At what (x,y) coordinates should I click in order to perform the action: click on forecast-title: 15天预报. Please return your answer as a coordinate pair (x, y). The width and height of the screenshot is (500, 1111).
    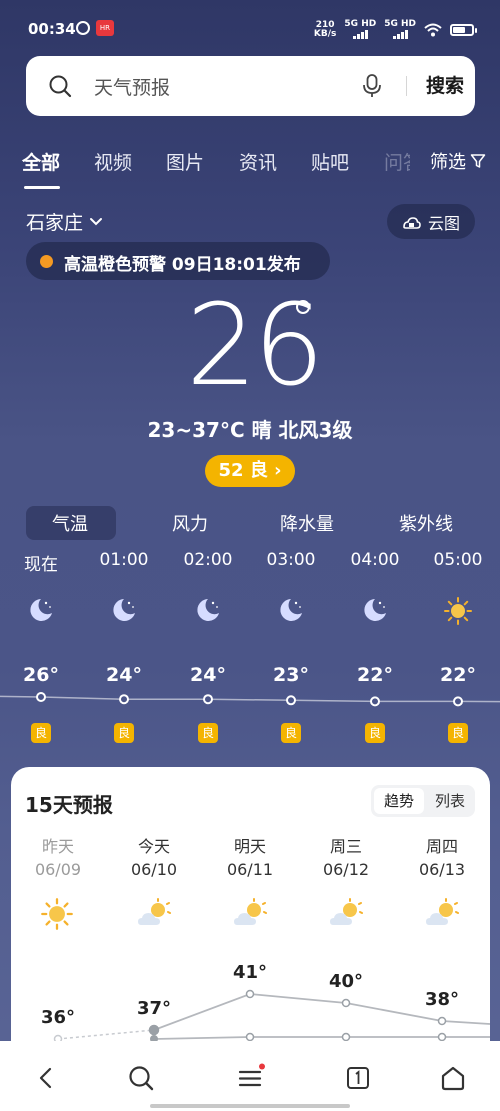
    Looking at the image, I should click on (69, 805).